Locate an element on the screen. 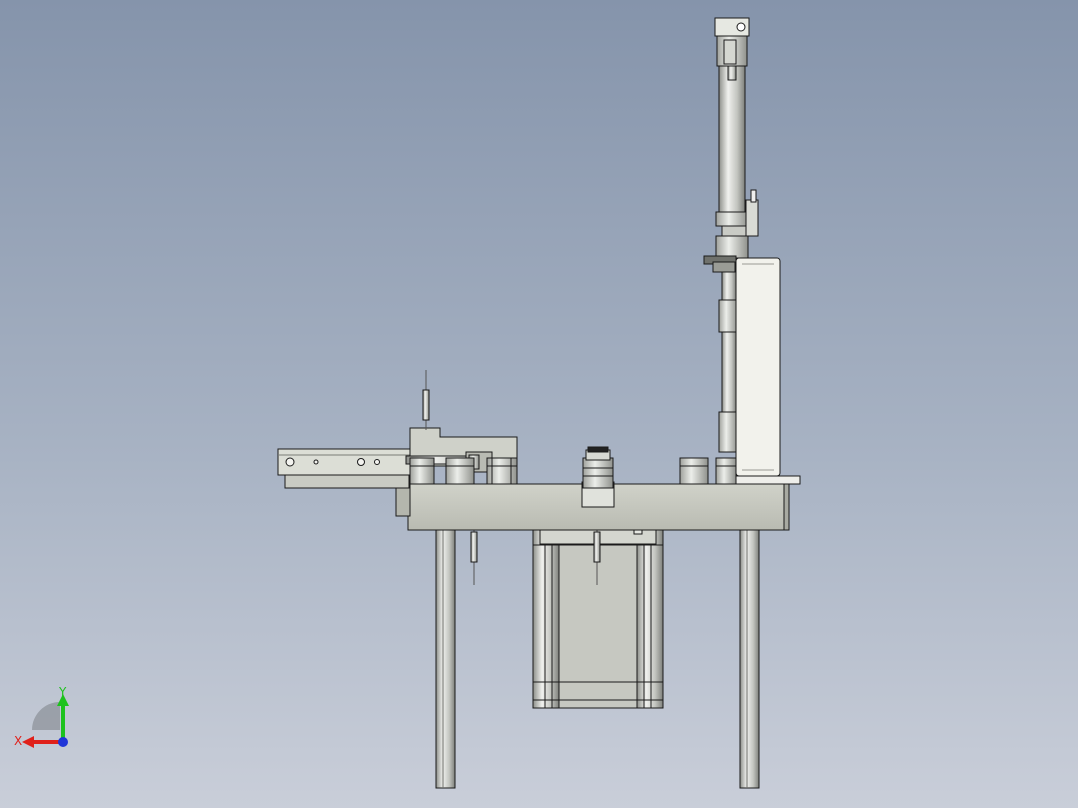 This screenshot has height=808, width=1078. axis-triad: Y X is located at coordinates (41, 716).